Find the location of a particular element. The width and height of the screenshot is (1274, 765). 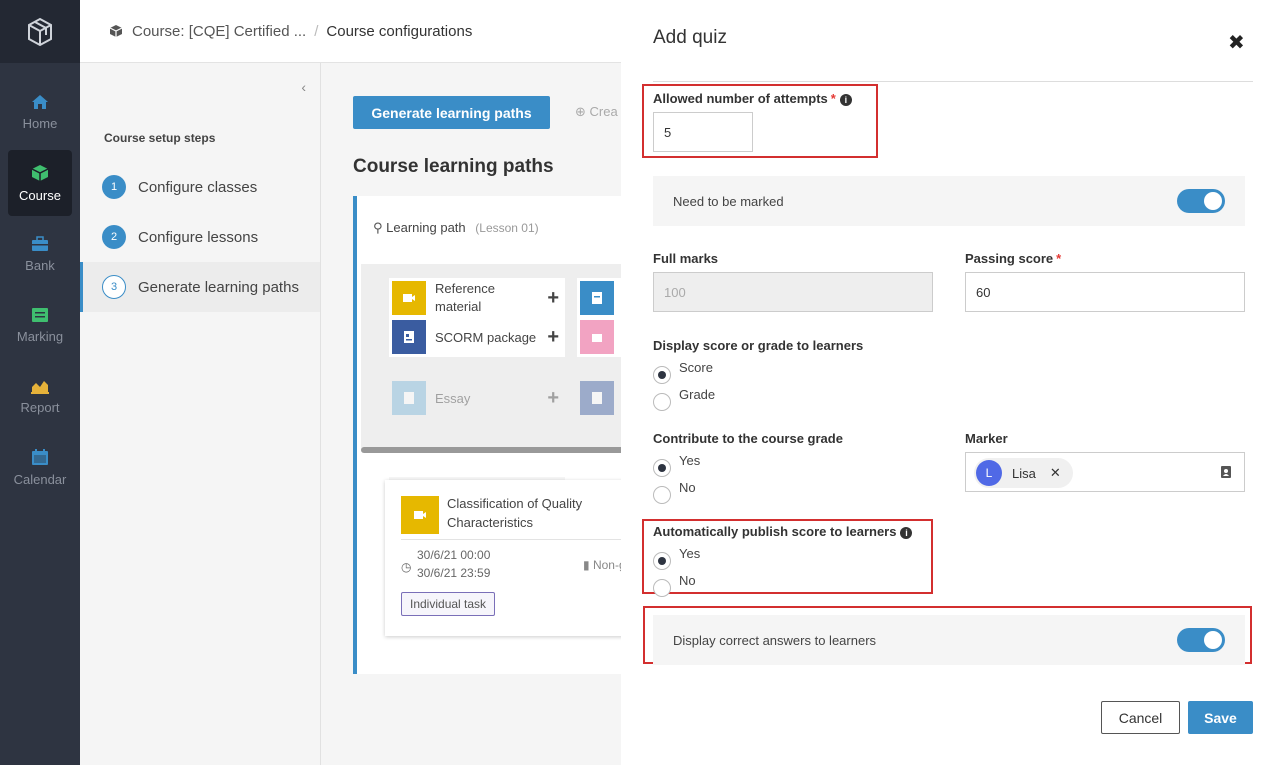

radio-label: Grade is located at coordinates (697, 394).